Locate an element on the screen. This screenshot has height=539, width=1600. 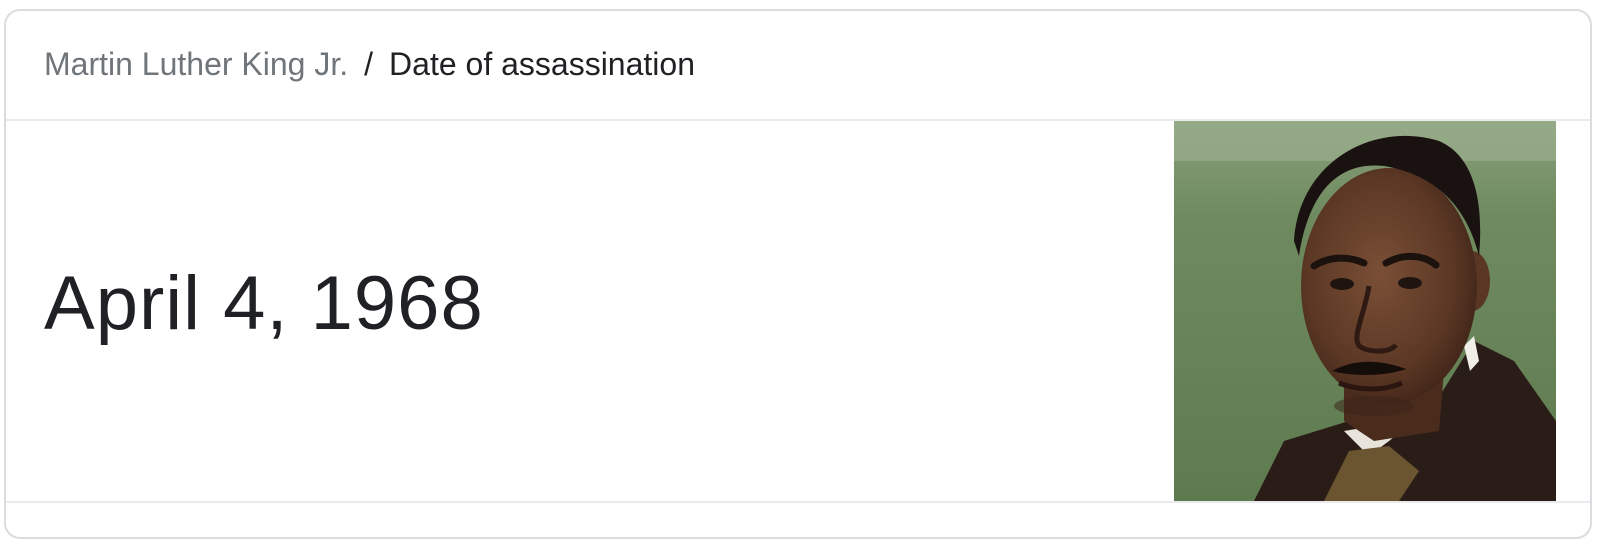
breadcrumb-attribute: Date of assassination is located at coordinates (542, 64).